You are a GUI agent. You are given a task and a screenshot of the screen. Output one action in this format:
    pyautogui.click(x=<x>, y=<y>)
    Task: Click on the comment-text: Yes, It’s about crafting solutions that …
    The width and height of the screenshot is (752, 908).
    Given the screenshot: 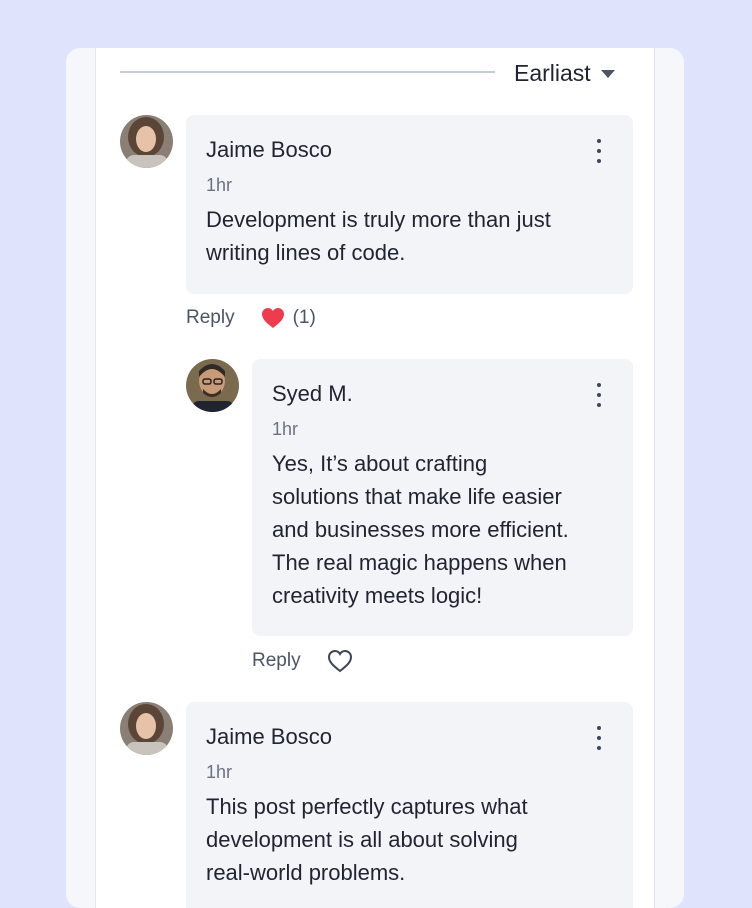 What is the action you would take?
    pyautogui.click(x=420, y=529)
    